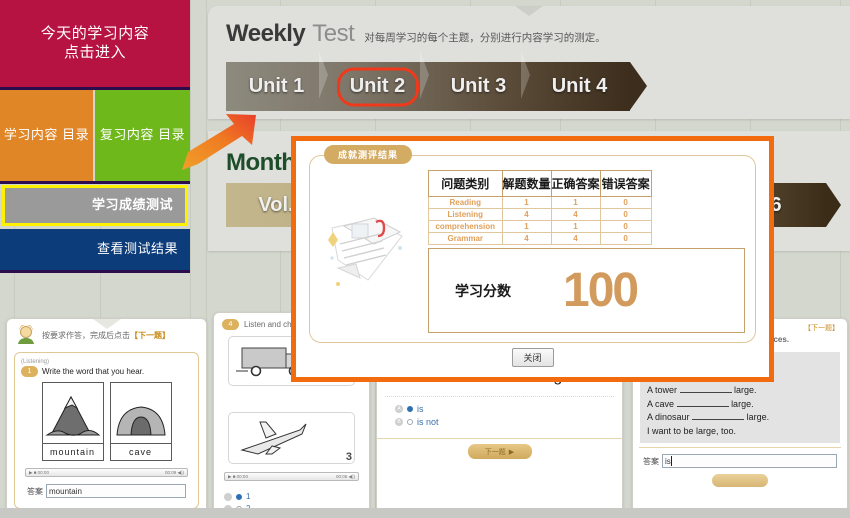 The height and width of the screenshot is (518, 850). What do you see at coordinates (399, 422) in the screenshot?
I see `choice-tag-b-icon: B` at bounding box center [399, 422].